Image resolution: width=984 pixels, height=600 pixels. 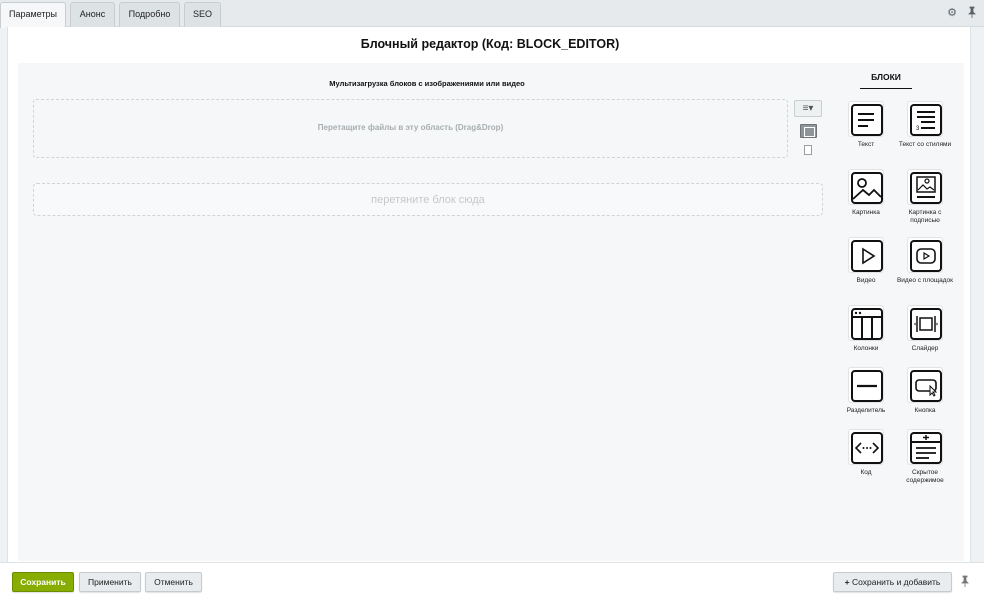 I want to click on block-video-platform: Видео с площадок, so click(x=925, y=261).